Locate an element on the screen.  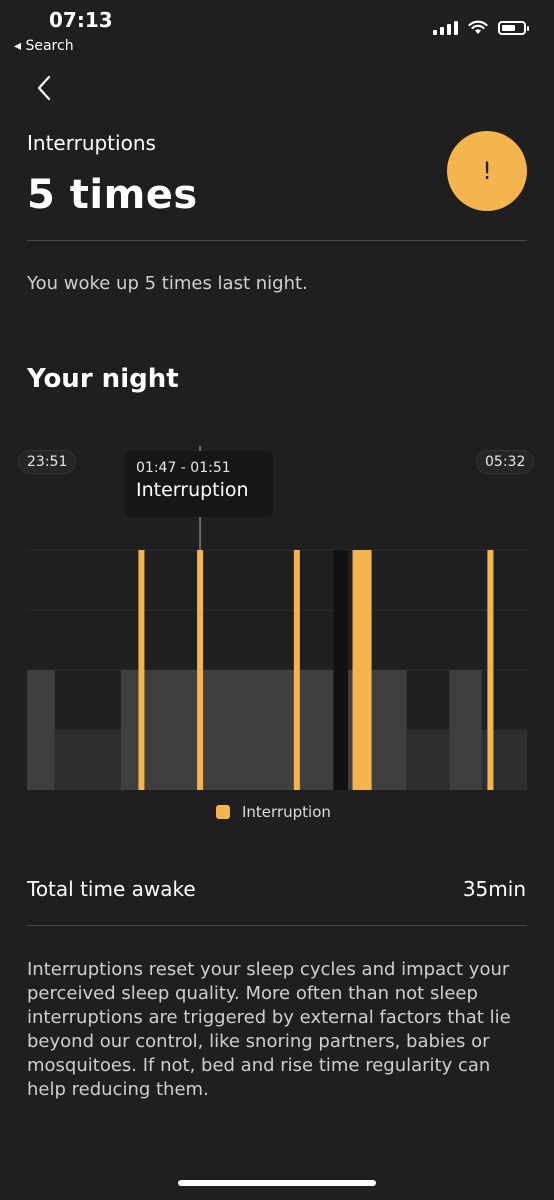
alert-icon: ! is located at coordinates (487, 171).